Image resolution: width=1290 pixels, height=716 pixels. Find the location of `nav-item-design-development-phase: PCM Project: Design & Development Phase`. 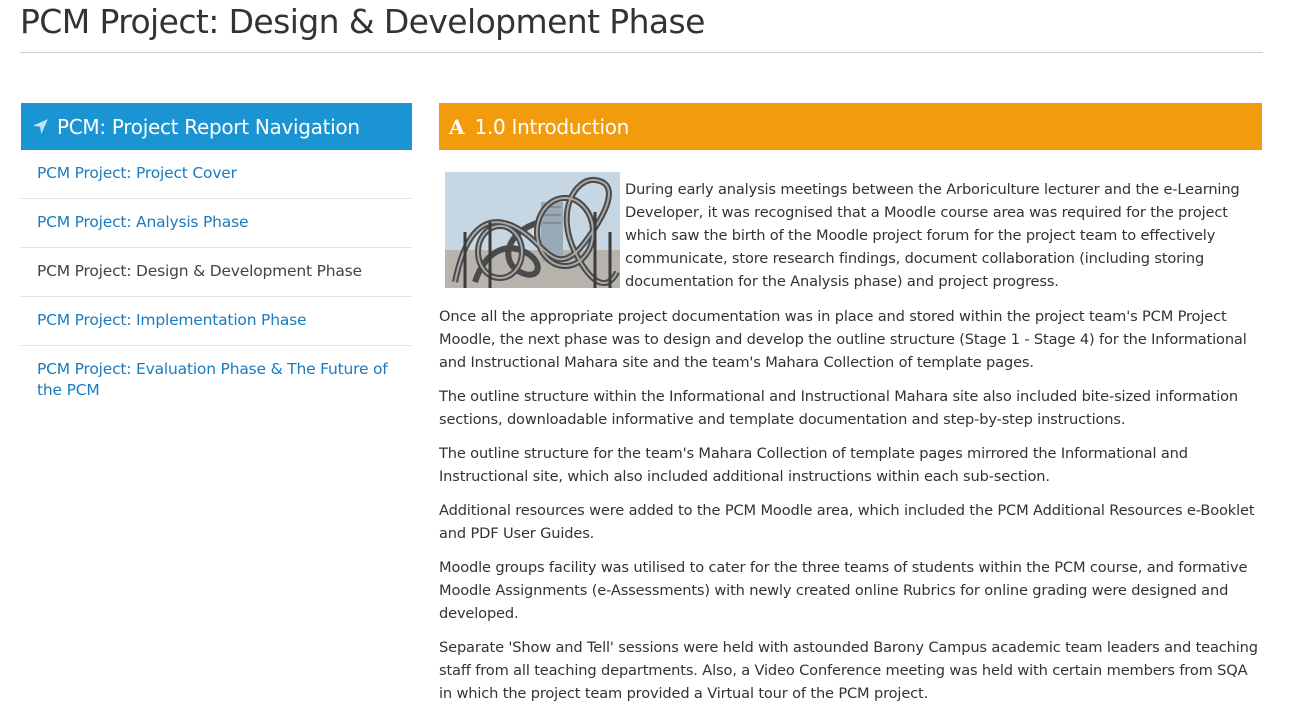

nav-item-design-development-phase: PCM Project: Design & Development Phase is located at coordinates (216, 272).